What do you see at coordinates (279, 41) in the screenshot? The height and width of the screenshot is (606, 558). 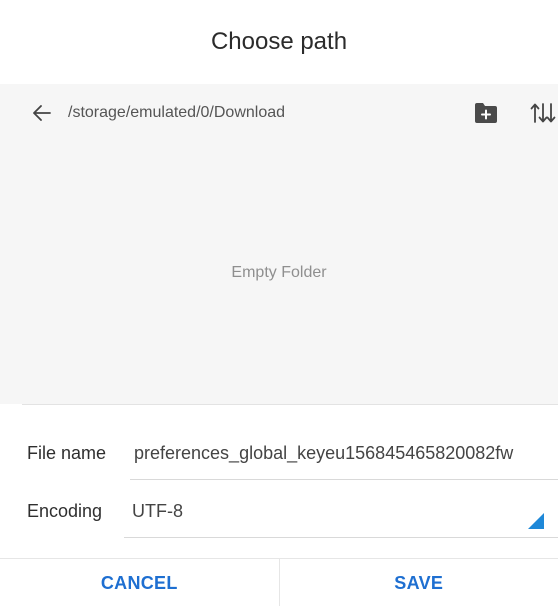 I see `dialog-title: Choose path` at bounding box center [279, 41].